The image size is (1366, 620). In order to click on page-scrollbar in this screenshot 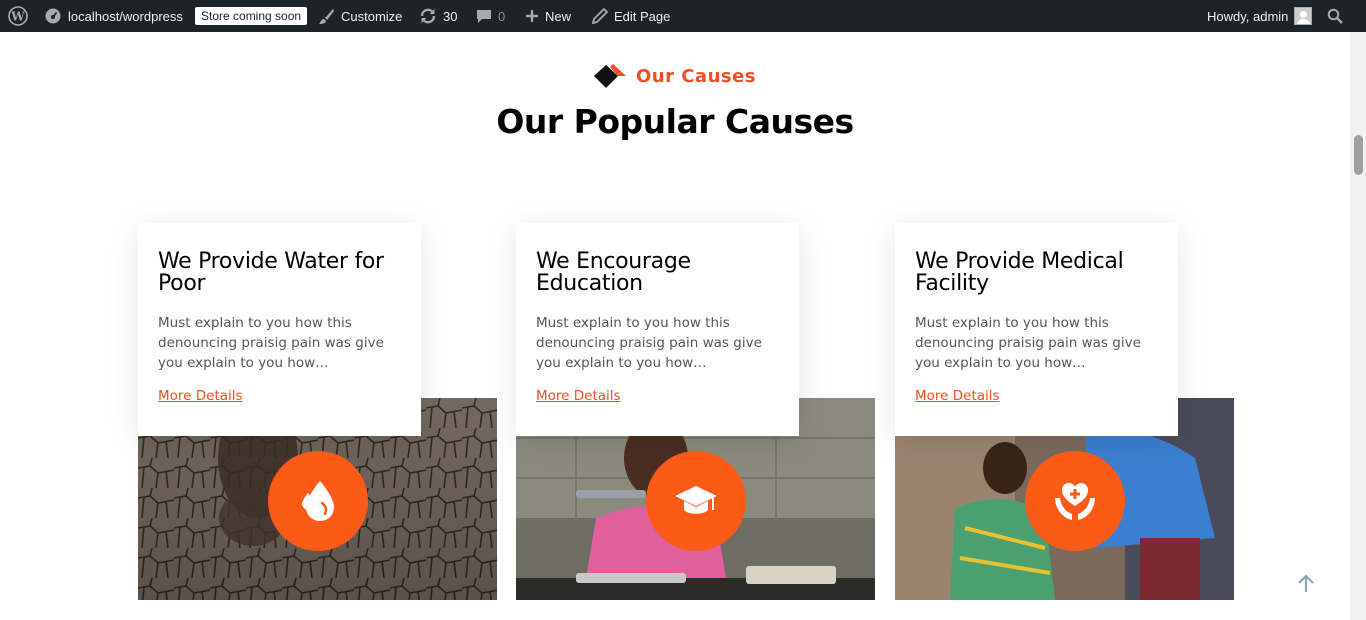, I will do `click(1358, 326)`.